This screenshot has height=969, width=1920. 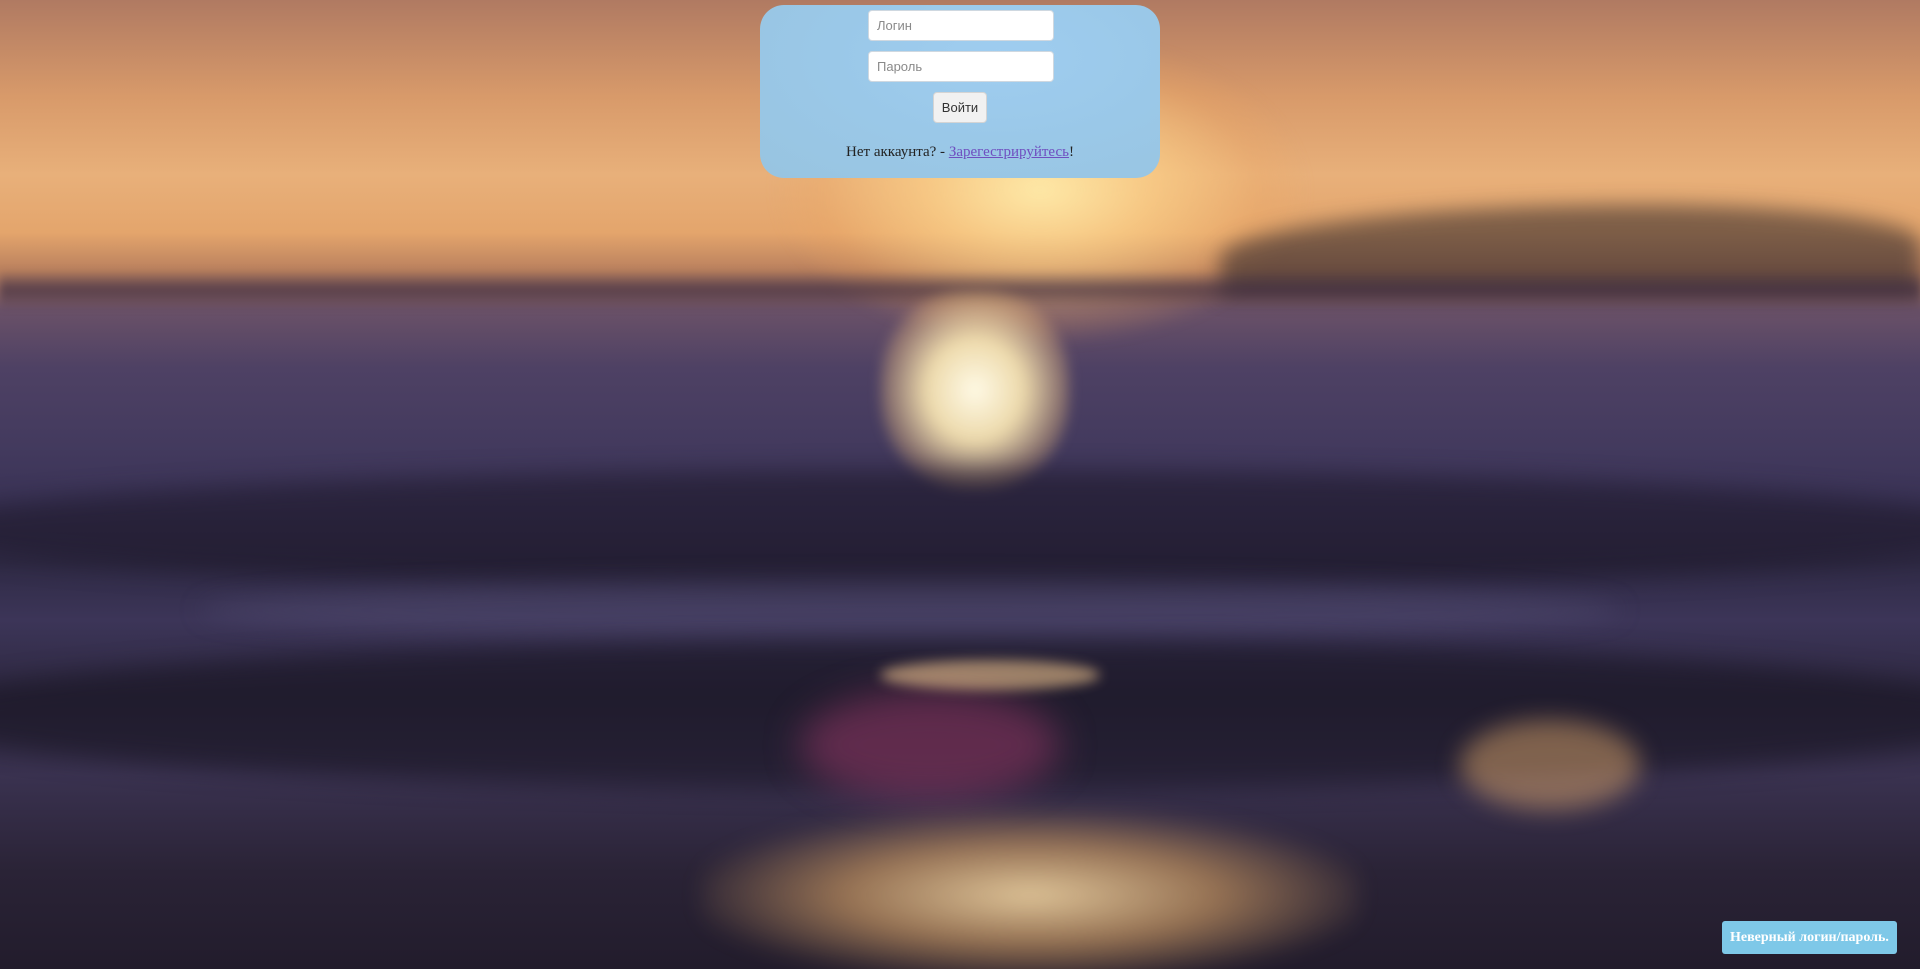 I want to click on register-prompt-suffix: !, so click(x=1071, y=152).